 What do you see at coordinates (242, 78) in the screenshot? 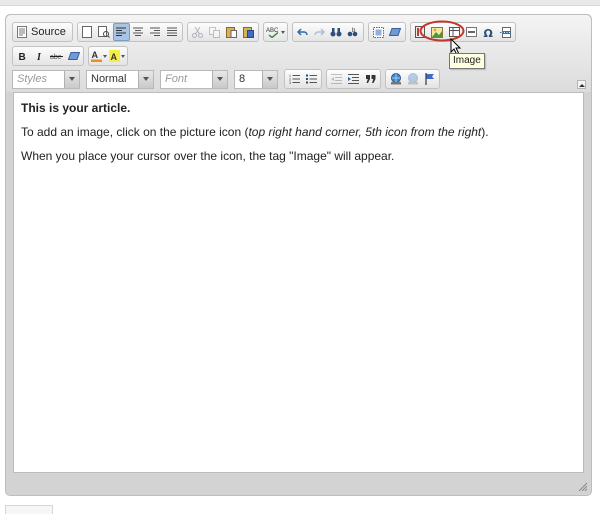
I see `font-size-combo-value: 8` at bounding box center [242, 78].